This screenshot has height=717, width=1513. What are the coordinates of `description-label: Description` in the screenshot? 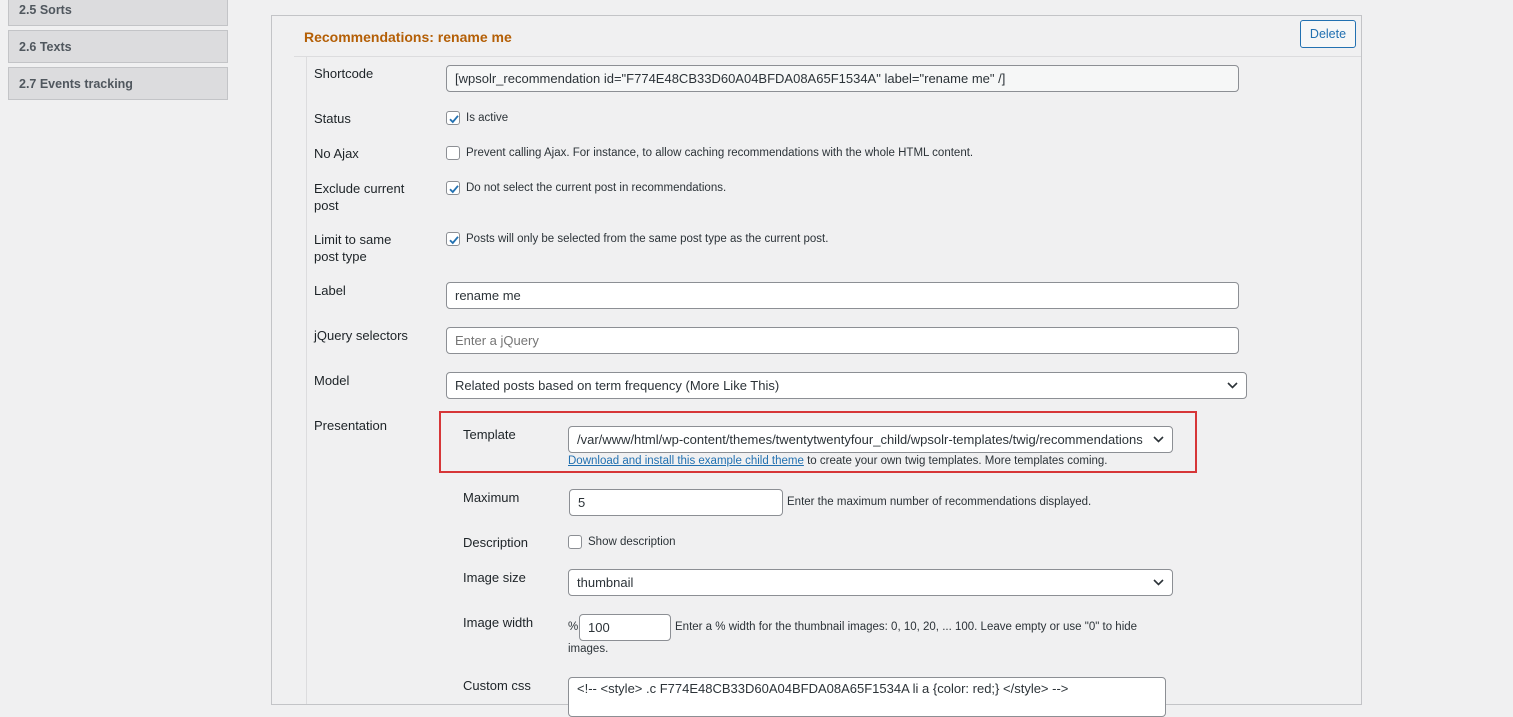 It's located at (496, 542).